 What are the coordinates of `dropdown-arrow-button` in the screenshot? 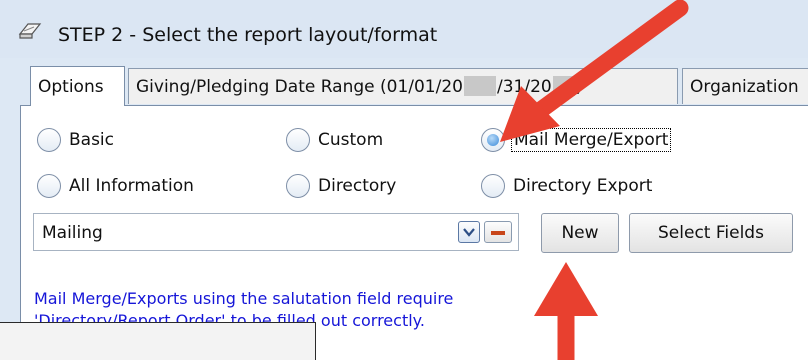 It's located at (469, 232).